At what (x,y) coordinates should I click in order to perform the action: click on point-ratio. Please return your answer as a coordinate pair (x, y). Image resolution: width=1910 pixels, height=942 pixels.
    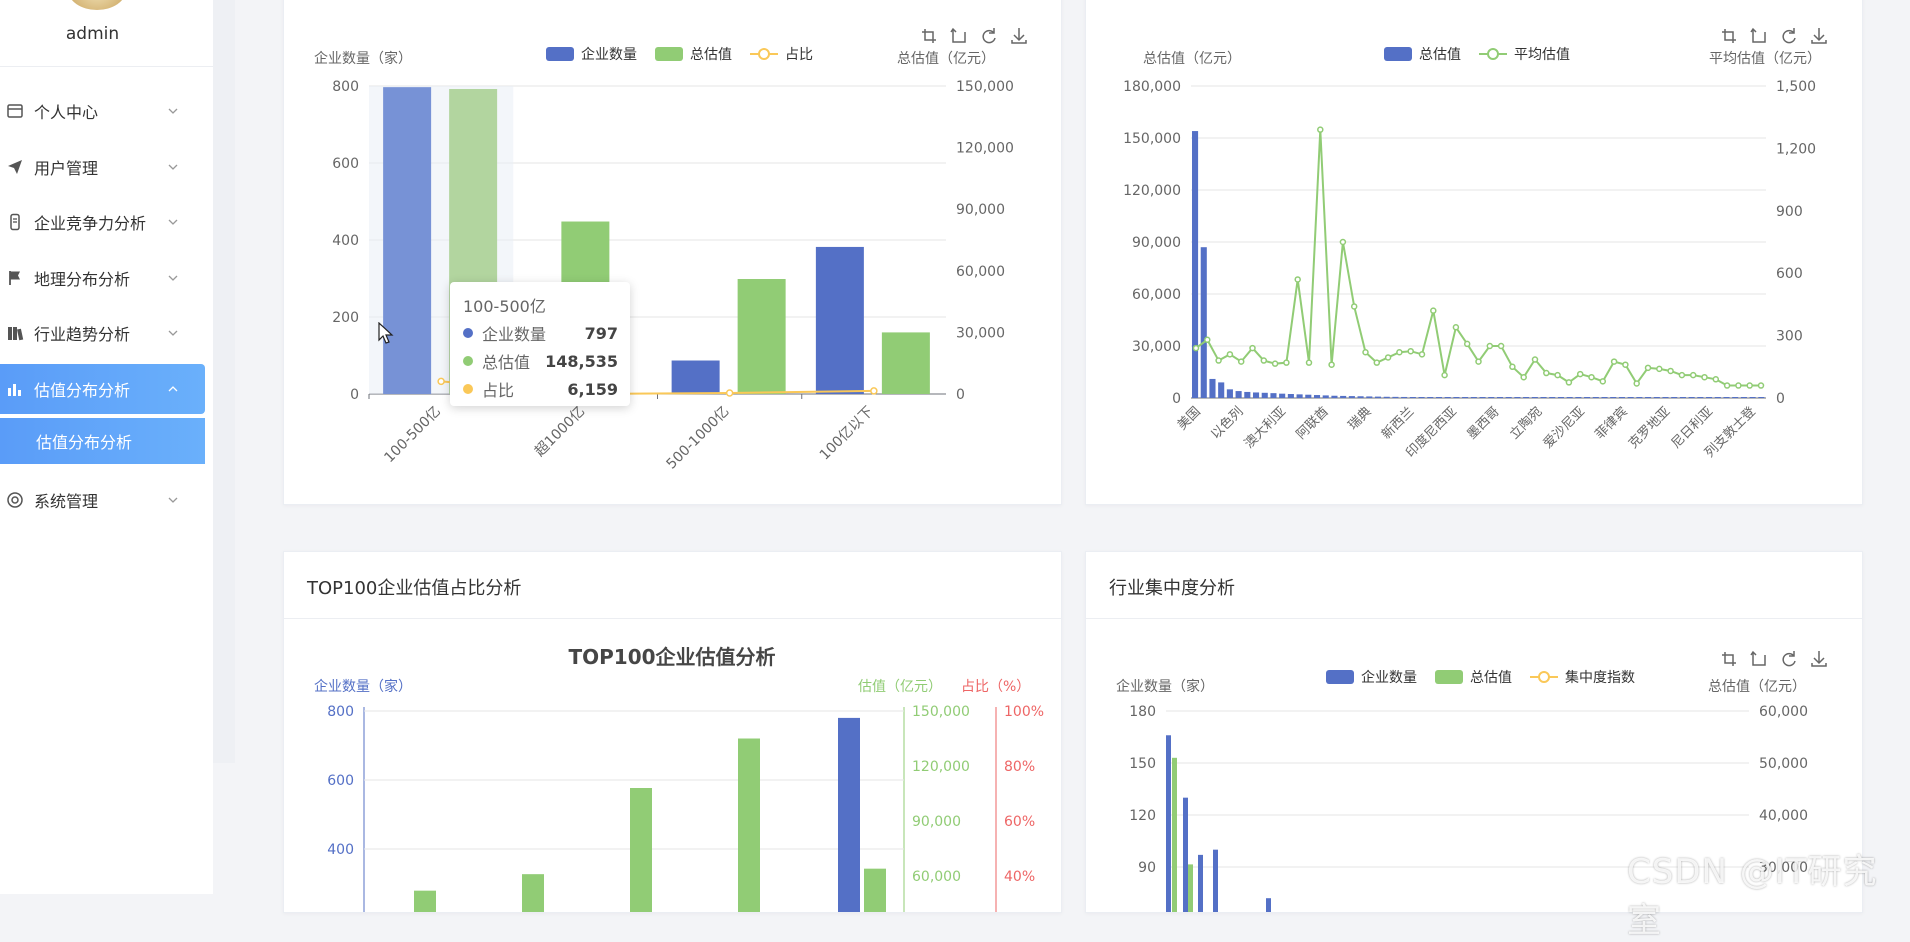
    Looking at the image, I should click on (441, 381).